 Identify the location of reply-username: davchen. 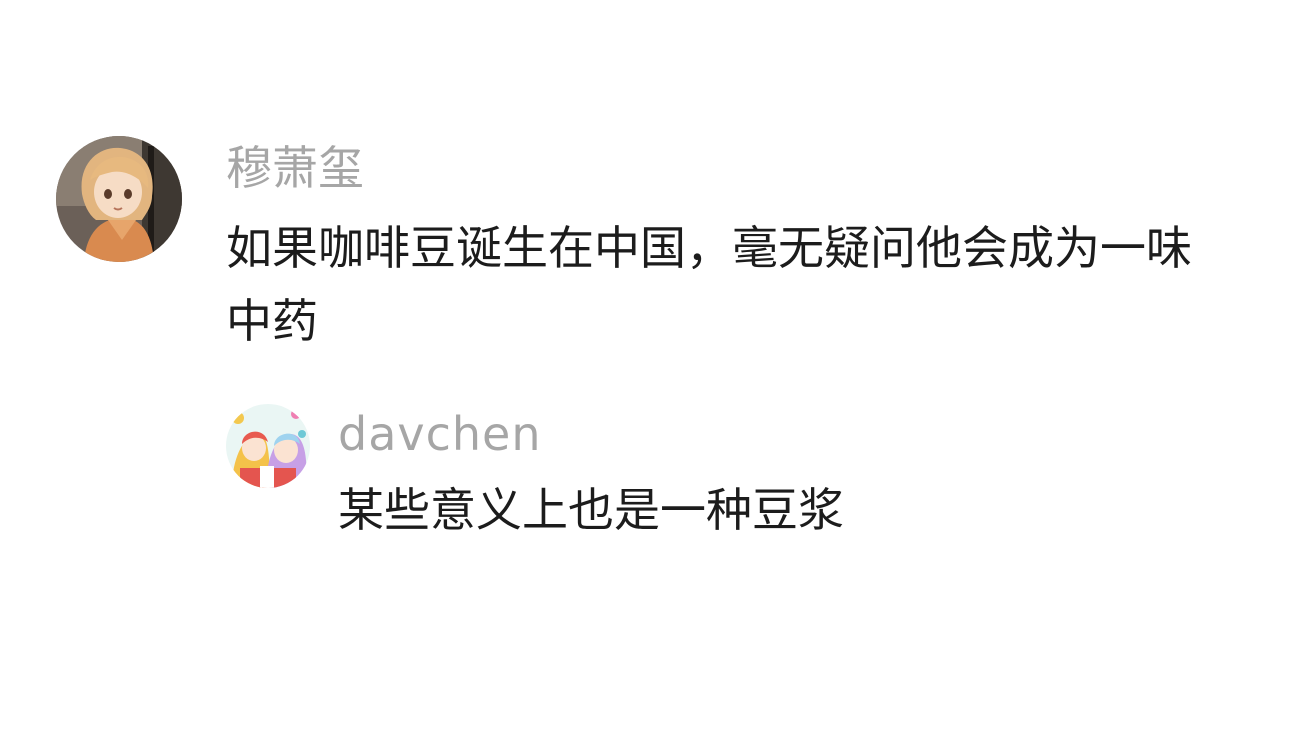
(440, 434).